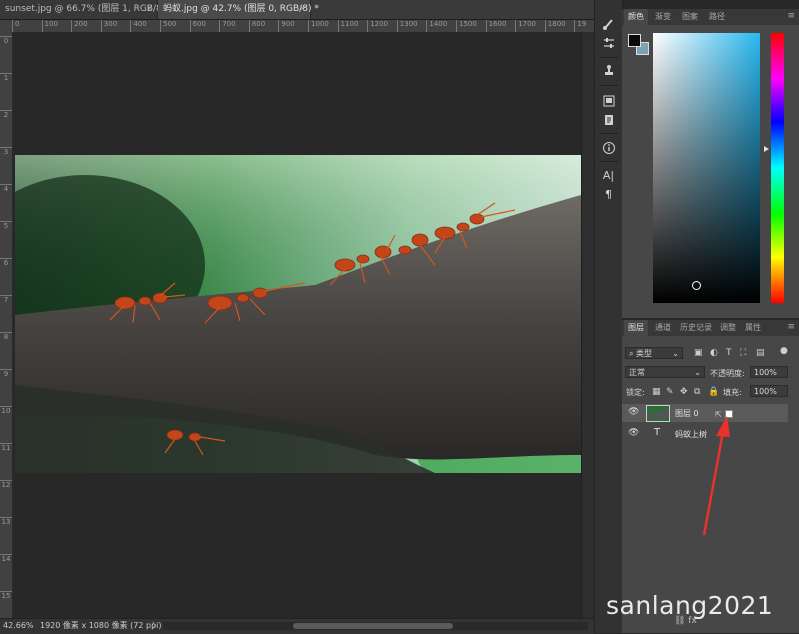 This screenshot has width=799, height=634. What do you see at coordinates (6, 325) in the screenshot?
I see `vertical-ruler: 0 1 2 3 4 5 6 7 8 9 10 11 12 13 14 15` at bounding box center [6, 325].